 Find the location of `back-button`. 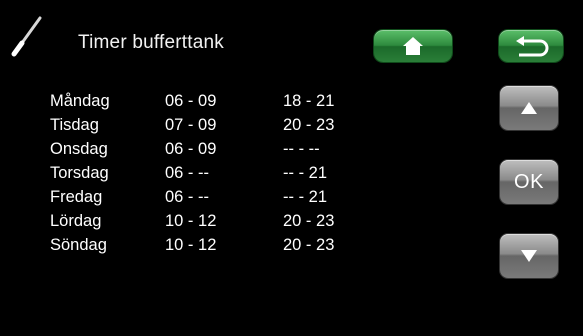

back-button is located at coordinates (531, 46).